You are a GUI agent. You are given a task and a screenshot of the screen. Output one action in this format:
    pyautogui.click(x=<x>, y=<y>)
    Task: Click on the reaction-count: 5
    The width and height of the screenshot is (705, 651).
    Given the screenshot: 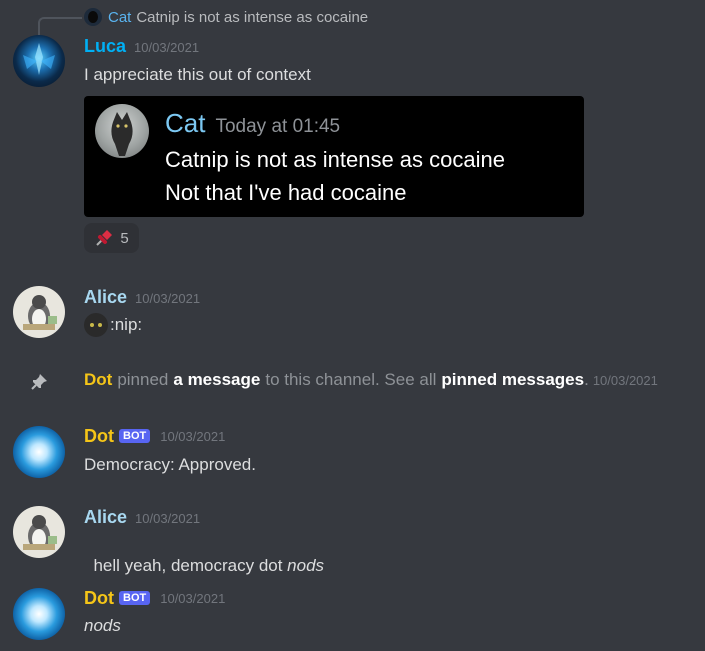 What is the action you would take?
    pyautogui.click(x=124, y=238)
    